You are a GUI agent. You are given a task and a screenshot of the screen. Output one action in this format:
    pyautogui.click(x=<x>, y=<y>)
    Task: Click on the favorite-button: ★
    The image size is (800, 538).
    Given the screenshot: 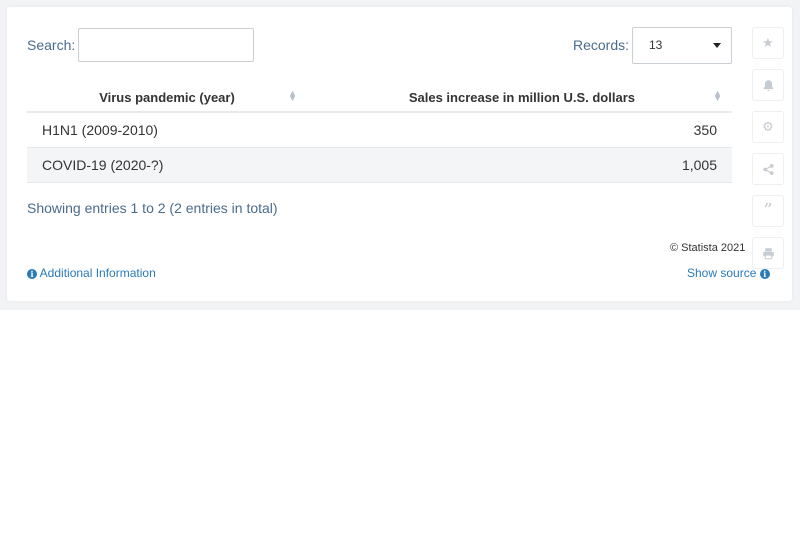 What is the action you would take?
    pyautogui.click(x=768, y=43)
    